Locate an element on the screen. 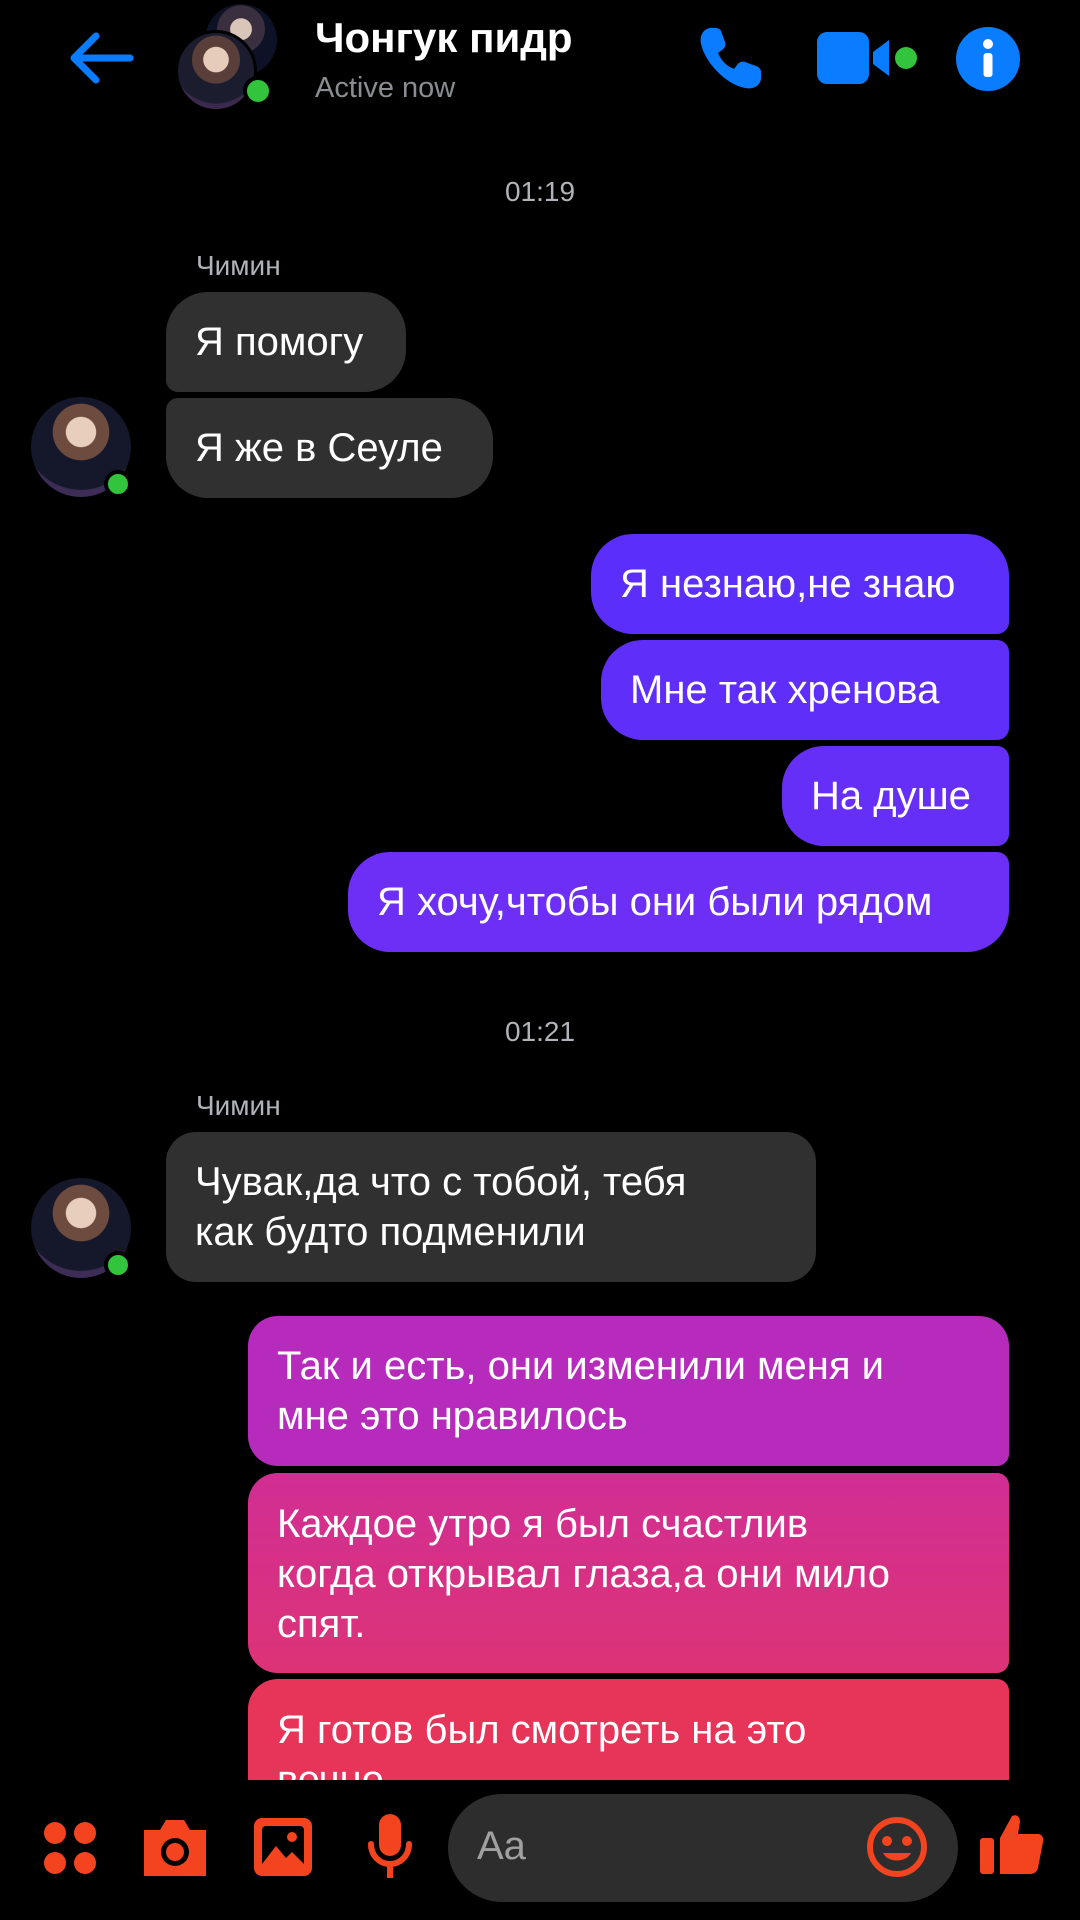 The image size is (1080, 1920). emoji-icon is located at coordinates (897, 1847).